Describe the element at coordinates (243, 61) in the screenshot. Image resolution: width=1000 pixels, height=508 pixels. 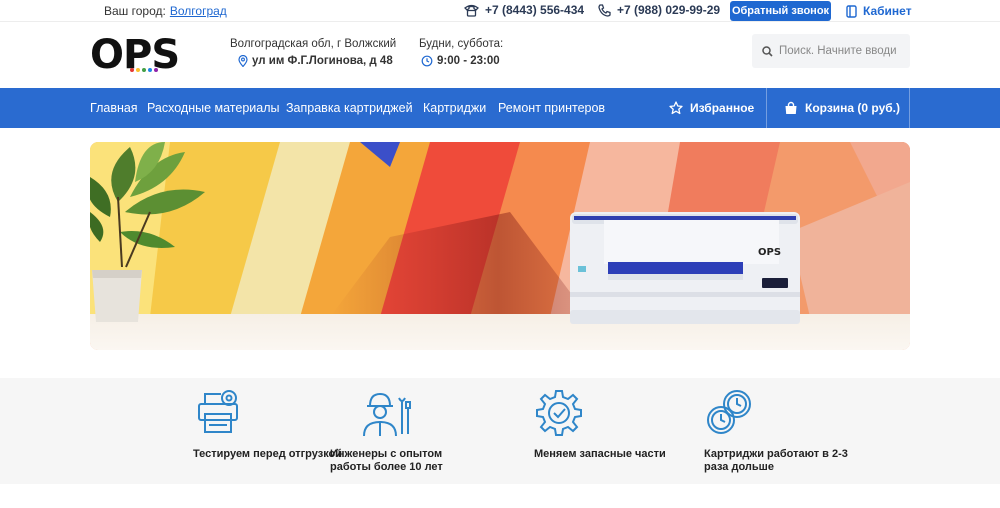
I see `location-pin-icon` at that location.